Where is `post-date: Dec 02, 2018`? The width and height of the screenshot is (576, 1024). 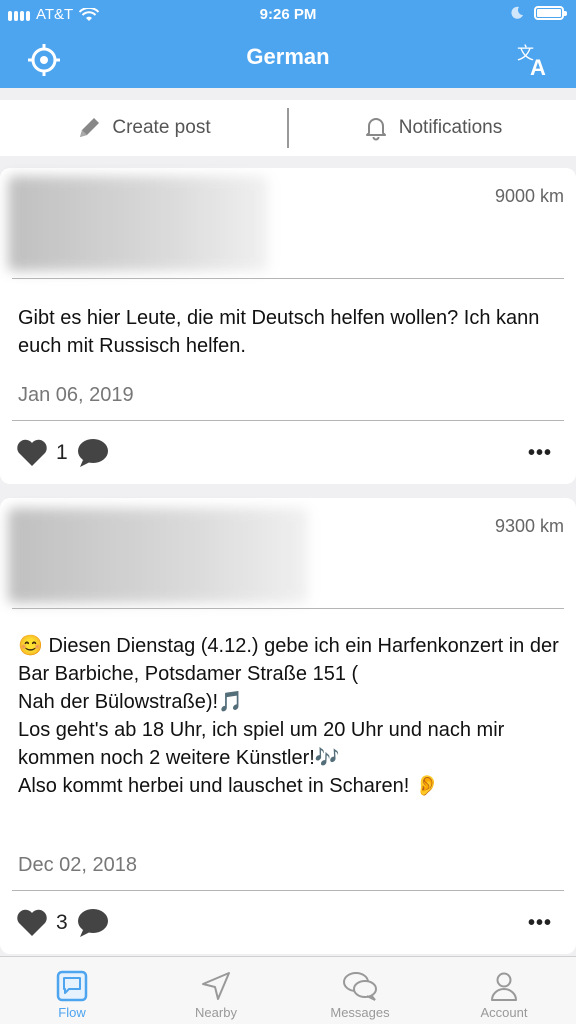 post-date: Dec 02, 2018 is located at coordinates (77, 865).